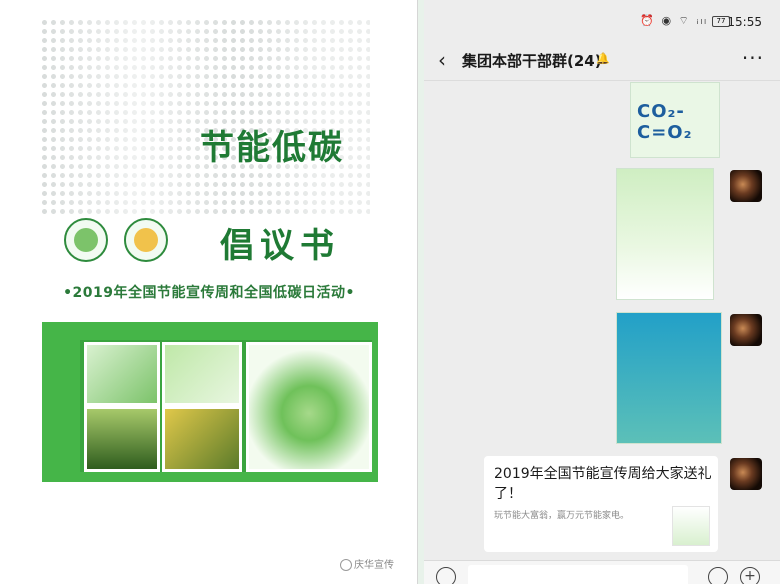  What do you see at coordinates (601, 504) in the screenshot?
I see `link-card: 2019年全国节能宣传周给大家送礼了！ 玩节能大富翁，赢万元节能家电。` at bounding box center [601, 504].